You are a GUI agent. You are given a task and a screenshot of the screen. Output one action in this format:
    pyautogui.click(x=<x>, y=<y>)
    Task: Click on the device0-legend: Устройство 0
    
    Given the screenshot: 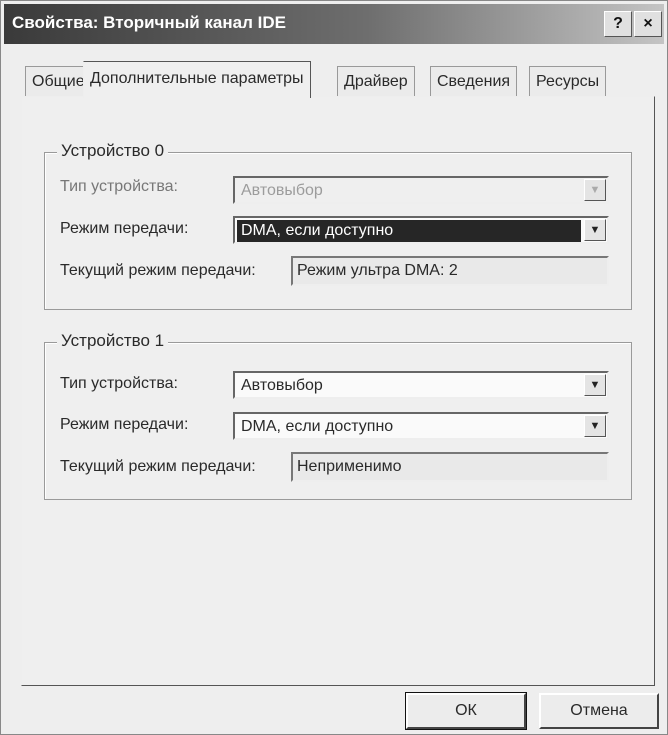 What is the action you would take?
    pyautogui.click(x=113, y=151)
    